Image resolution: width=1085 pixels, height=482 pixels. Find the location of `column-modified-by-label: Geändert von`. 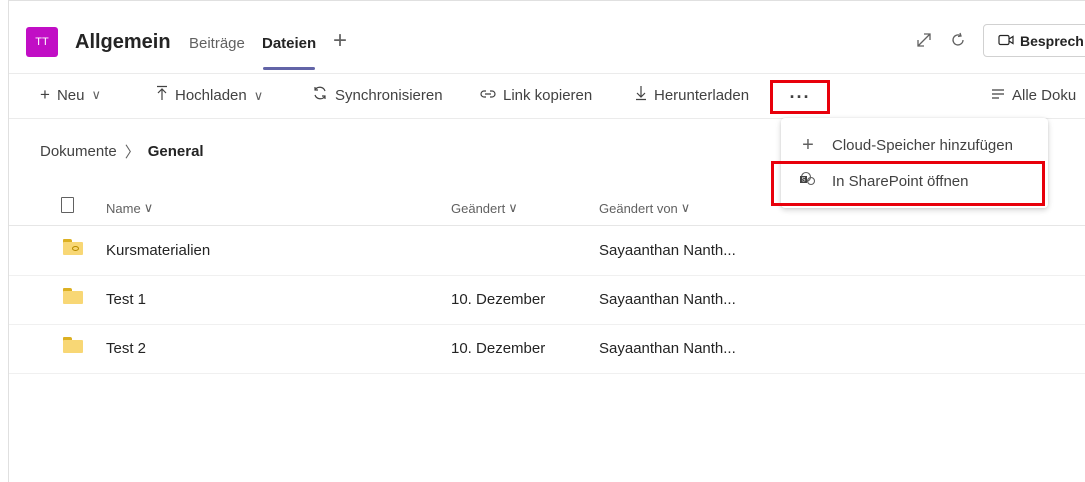

column-modified-by-label: Geändert von is located at coordinates (638, 208).